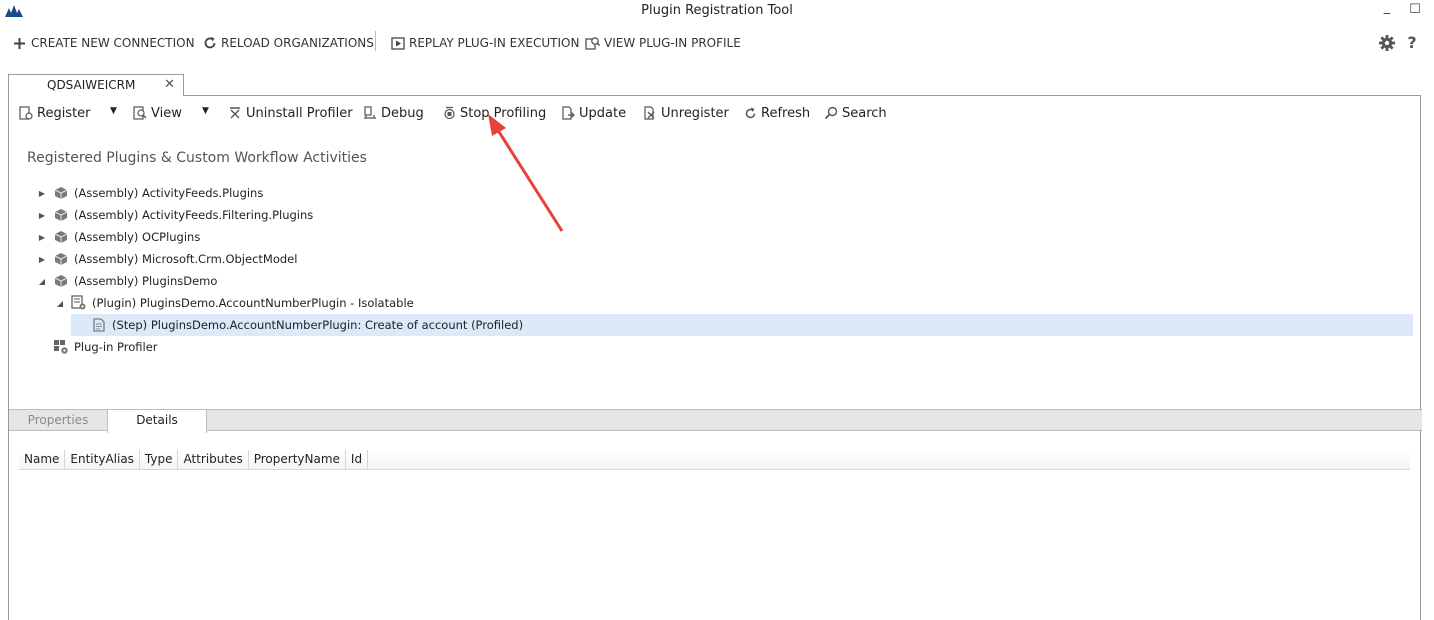 This screenshot has height=620, width=1434. I want to click on column-header: PropertyName, so click(297, 460).